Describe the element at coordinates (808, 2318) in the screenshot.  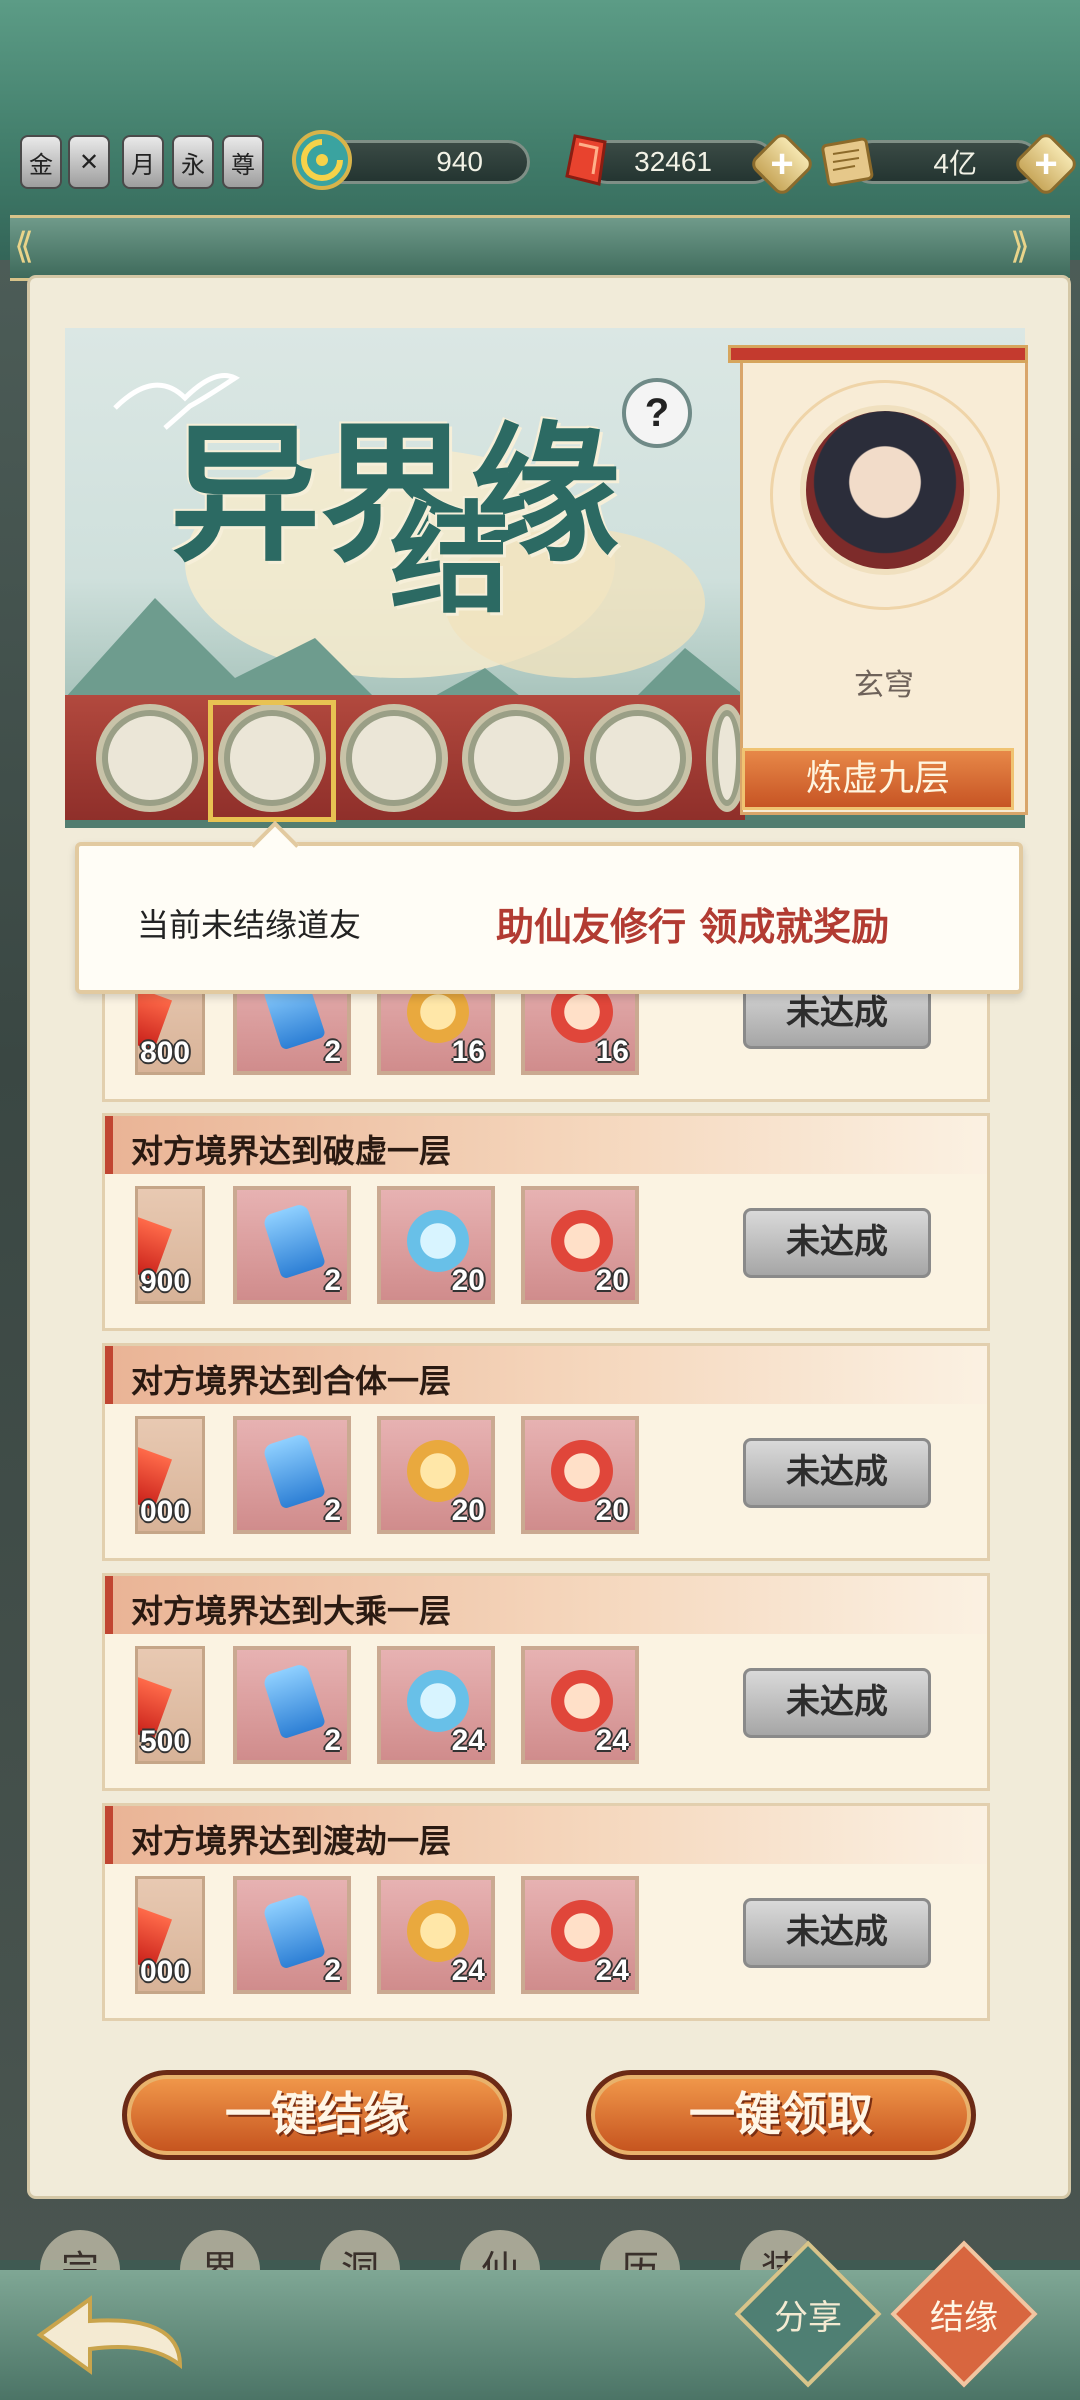
I see `share-label: 分享` at that location.